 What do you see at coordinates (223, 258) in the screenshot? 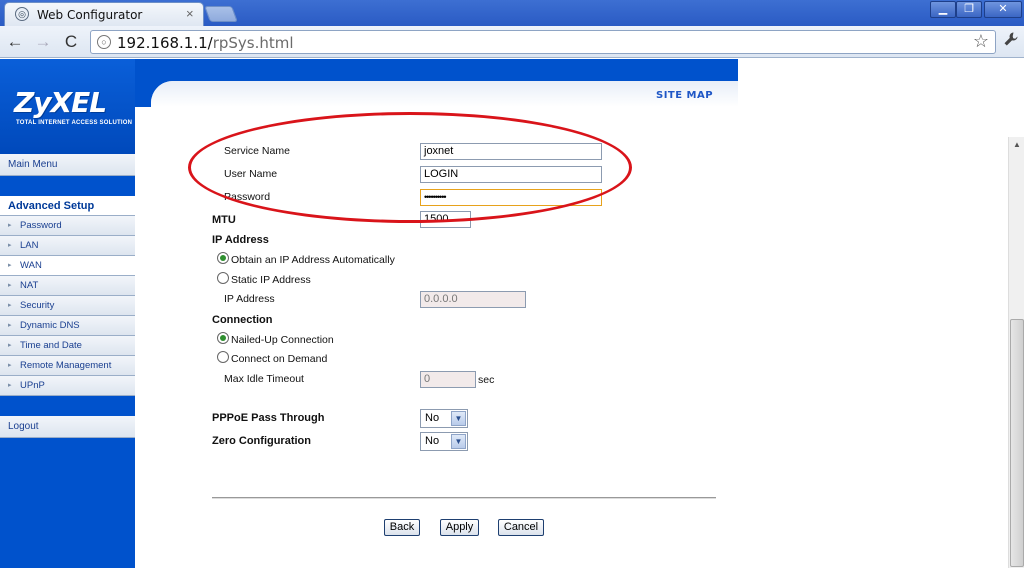
I see `obtain-ip-auto-radio` at bounding box center [223, 258].